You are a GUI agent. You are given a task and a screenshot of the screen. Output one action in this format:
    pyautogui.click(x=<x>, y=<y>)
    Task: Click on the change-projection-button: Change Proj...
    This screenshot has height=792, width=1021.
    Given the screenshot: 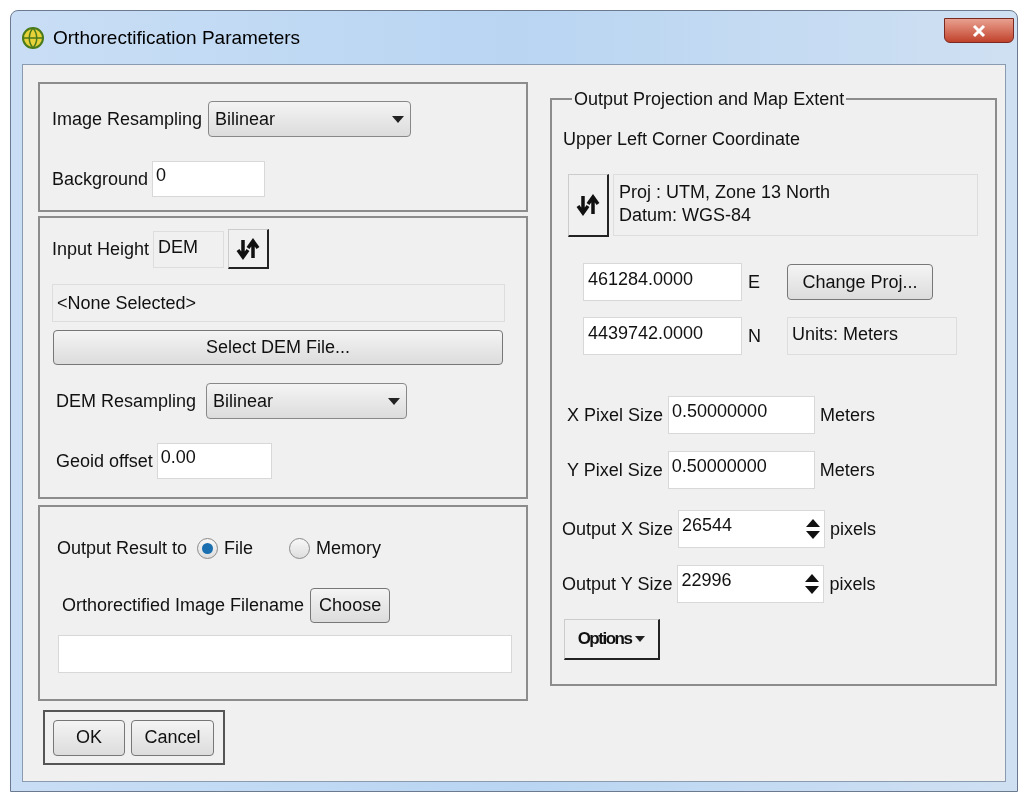 What is the action you would take?
    pyautogui.click(x=860, y=282)
    